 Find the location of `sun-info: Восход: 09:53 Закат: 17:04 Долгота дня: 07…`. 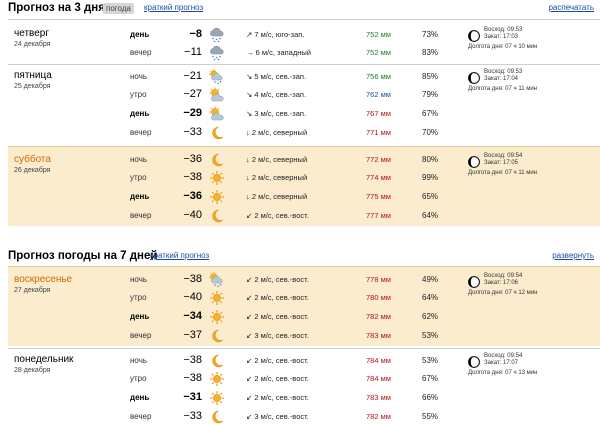

sun-info: Восход: 09:53 Закат: 17:04 Долгота дня: 07… is located at coordinates (533, 89).